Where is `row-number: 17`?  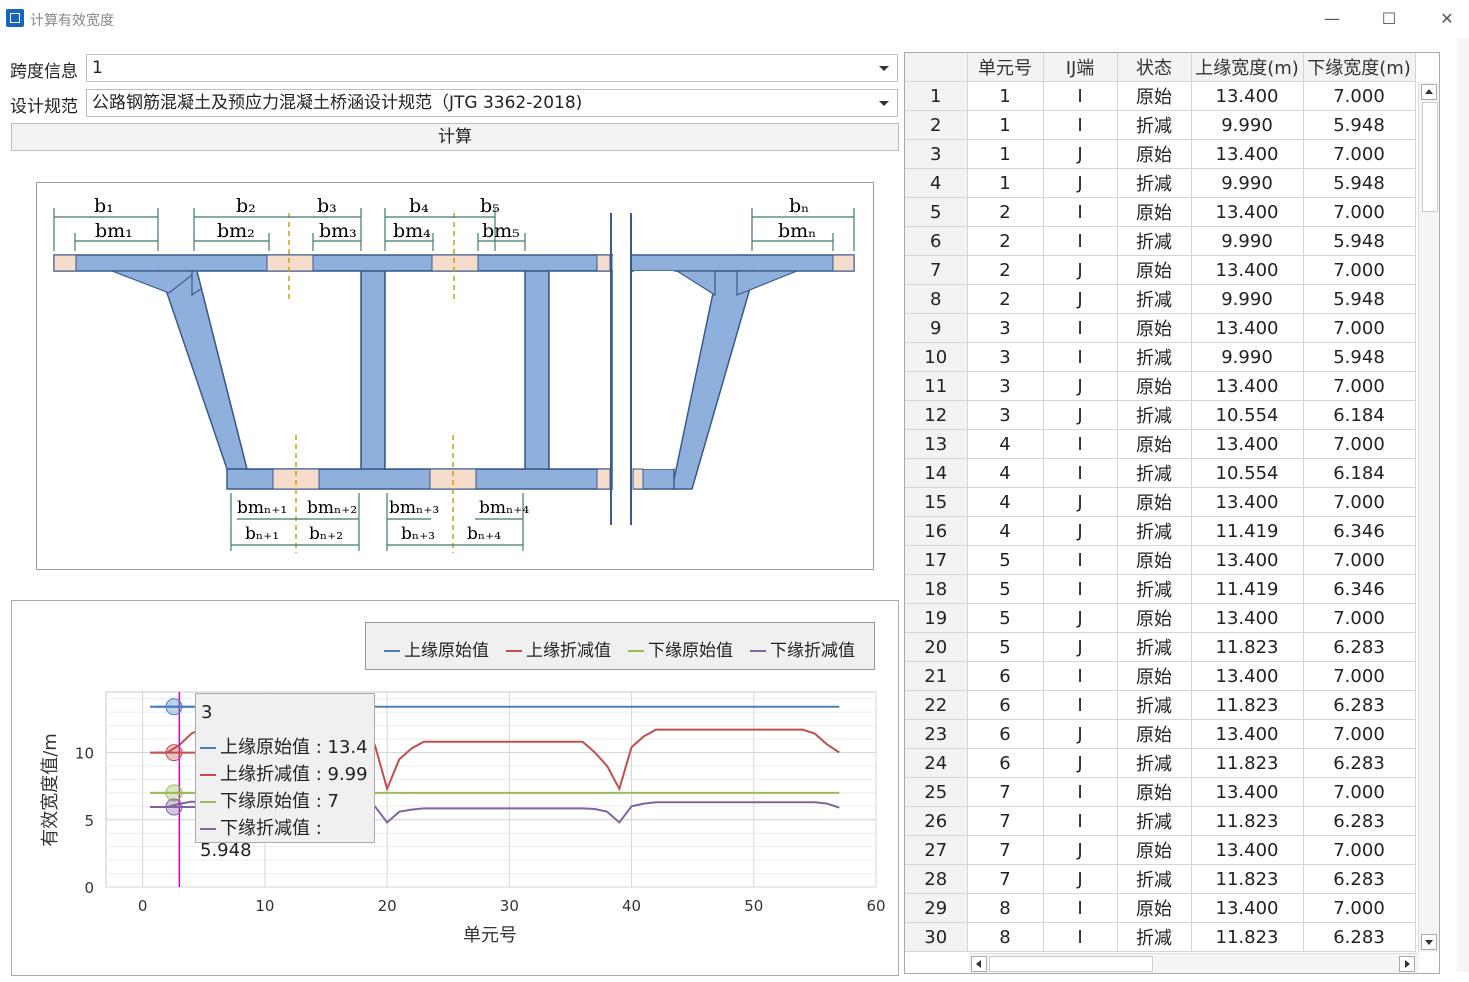 row-number: 17 is located at coordinates (936, 560).